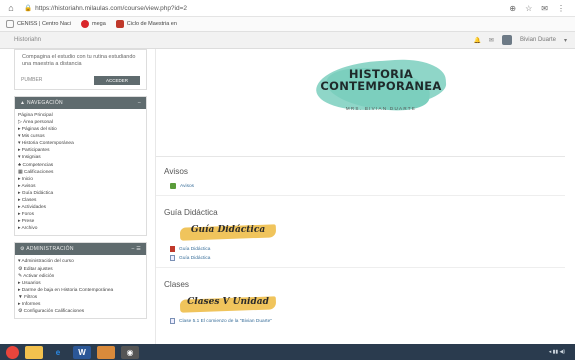 The height and width of the screenshot is (360, 575). Describe the element at coordinates (23, 102) in the screenshot. I see `sitemap-icon: ▲` at that location.